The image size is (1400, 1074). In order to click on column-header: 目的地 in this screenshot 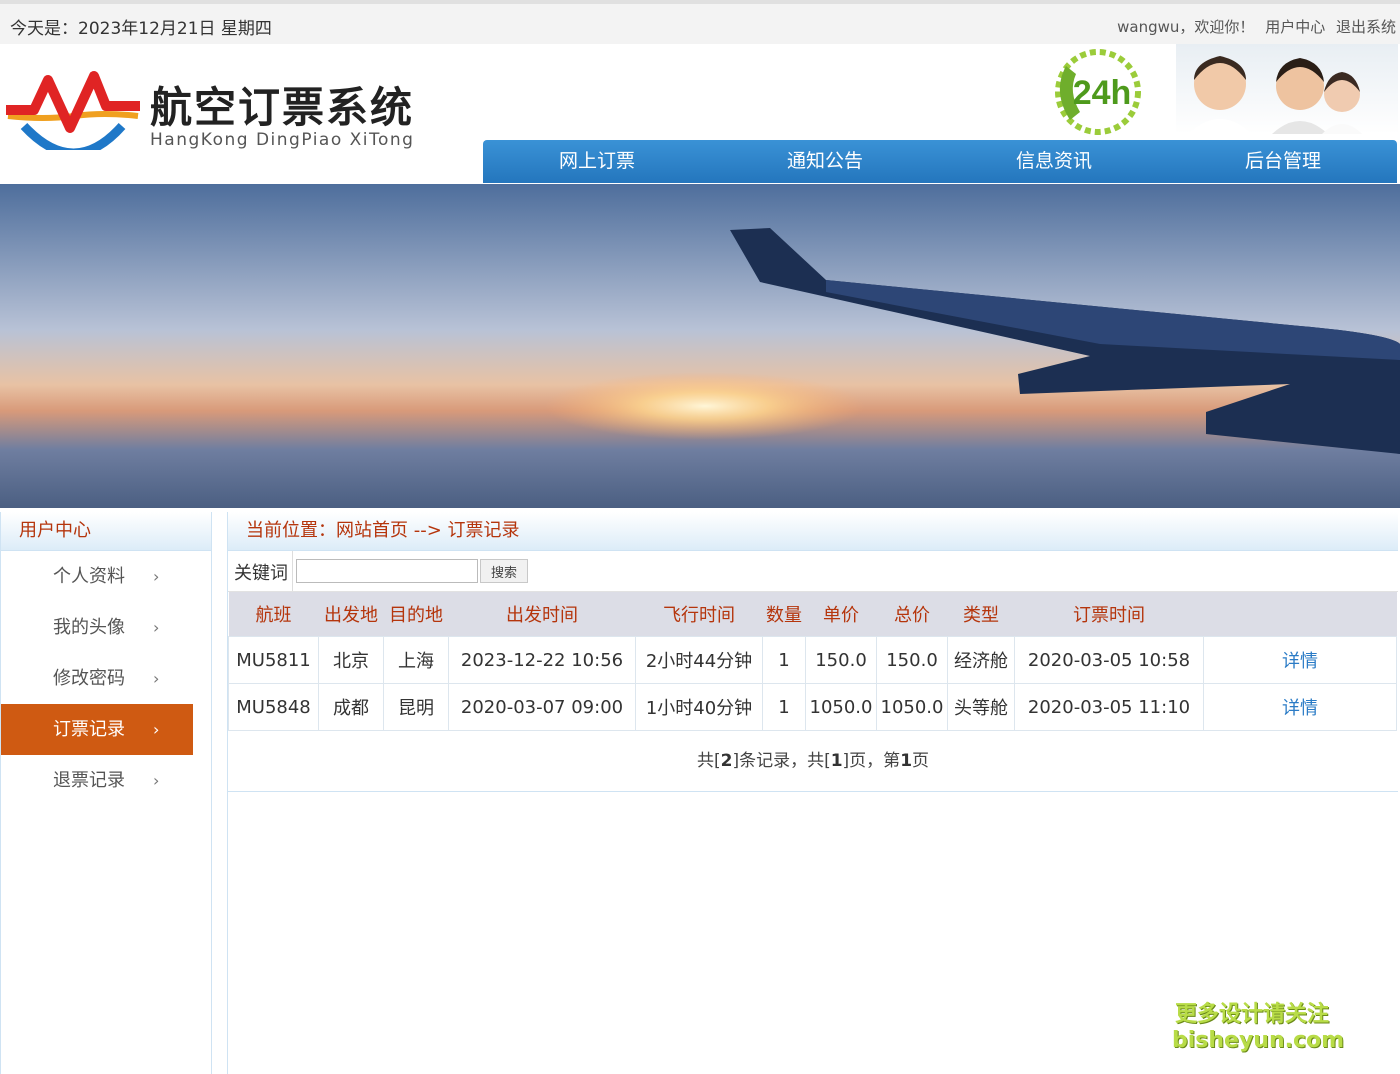, I will do `click(416, 614)`.